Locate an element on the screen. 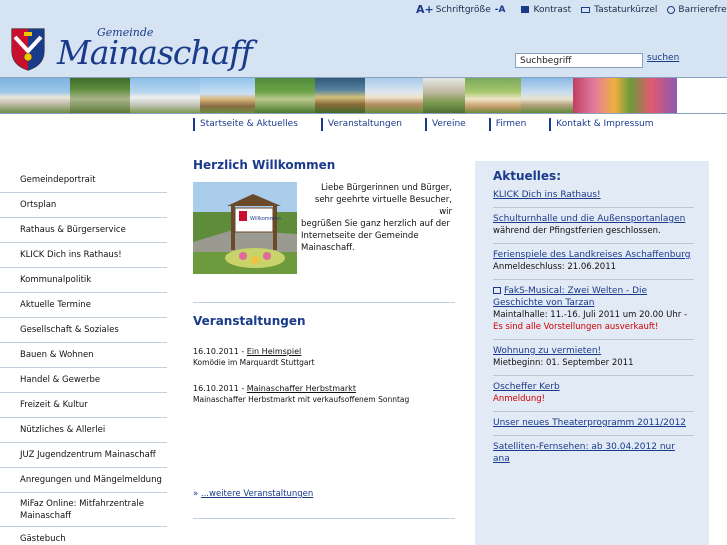  contrast-link: Kontrast is located at coordinates (546, 10).